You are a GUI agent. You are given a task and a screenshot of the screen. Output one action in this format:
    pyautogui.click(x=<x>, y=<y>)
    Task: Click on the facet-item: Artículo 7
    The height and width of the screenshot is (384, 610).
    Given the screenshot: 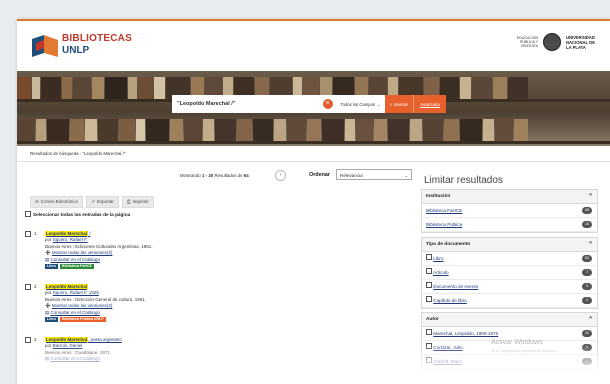 What is the action you would take?
    pyautogui.click(x=509, y=273)
    